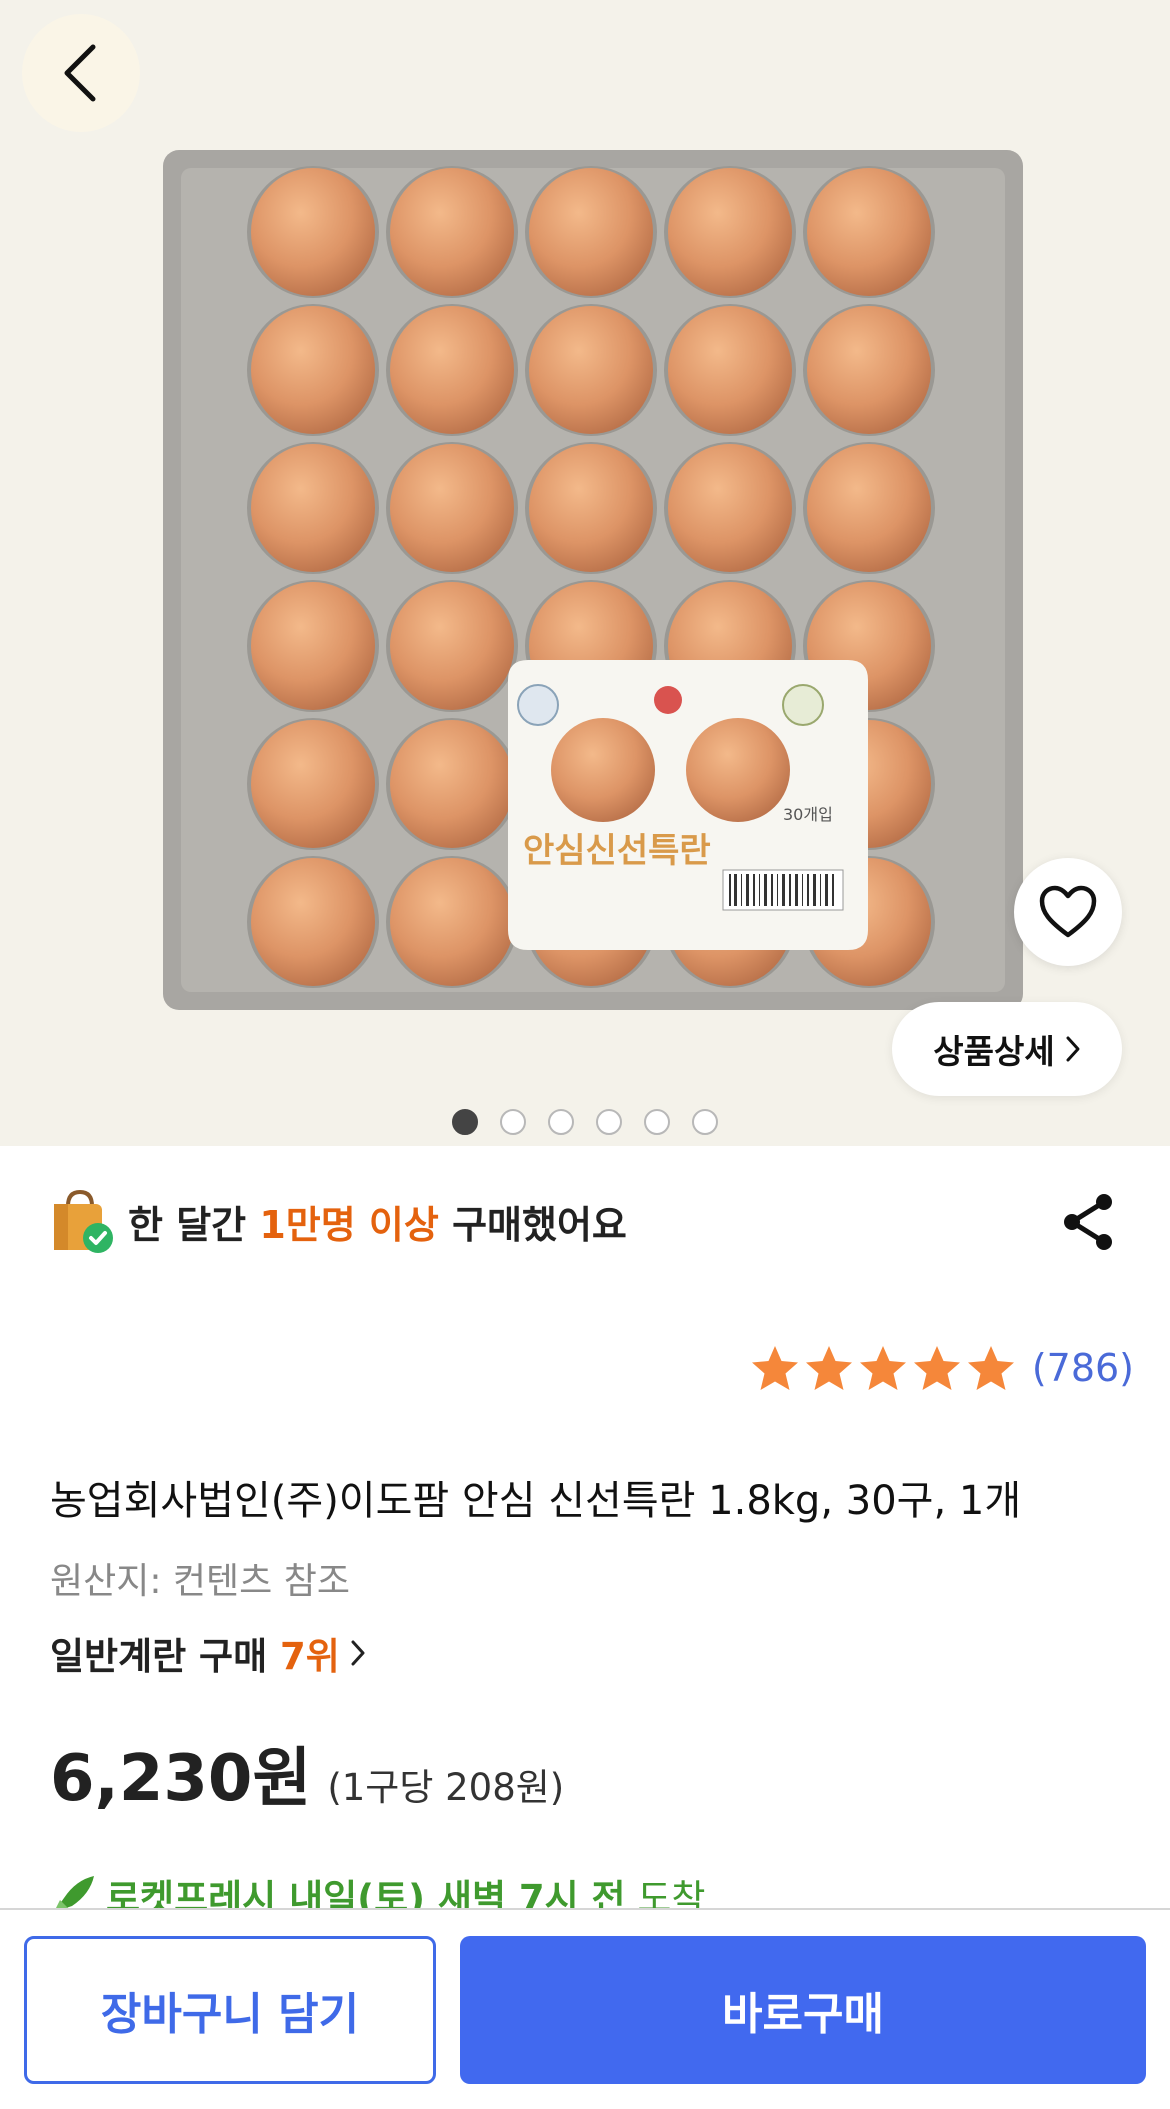 The image size is (1170, 2109). I want to click on back-button, so click(81, 73).